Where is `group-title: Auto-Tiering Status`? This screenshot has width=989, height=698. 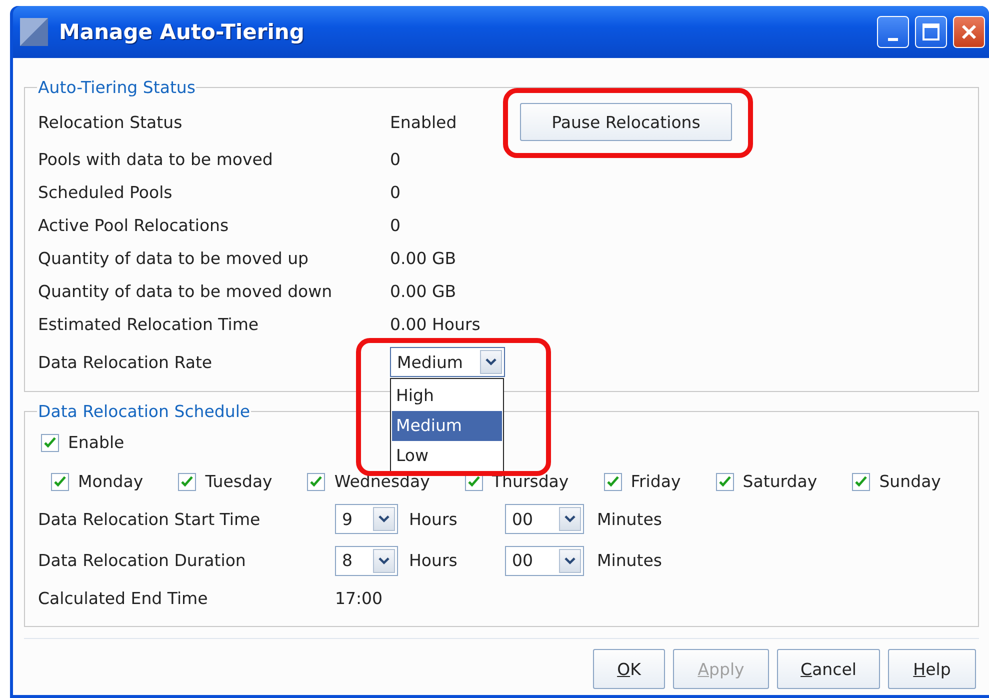
group-title: Auto-Tiering Status is located at coordinates (116, 87).